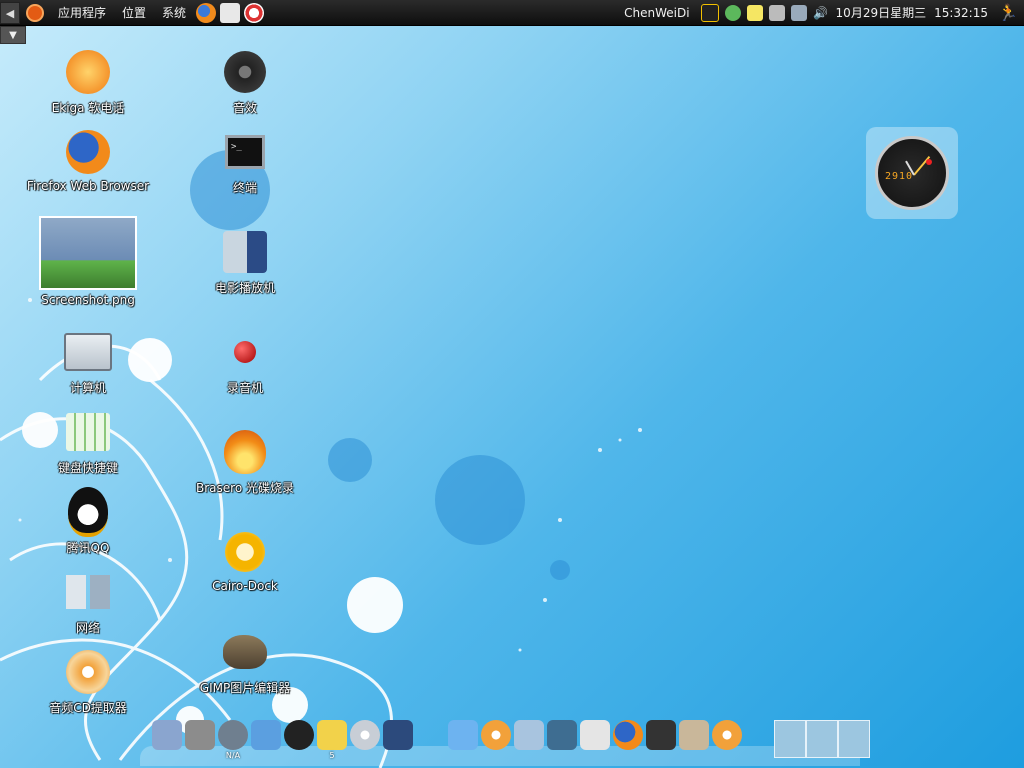 The width and height of the screenshot is (1024, 768). What do you see at coordinates (562, 735) in the screenshot?
I see `screen-icon` at bounding box center [562, 735].